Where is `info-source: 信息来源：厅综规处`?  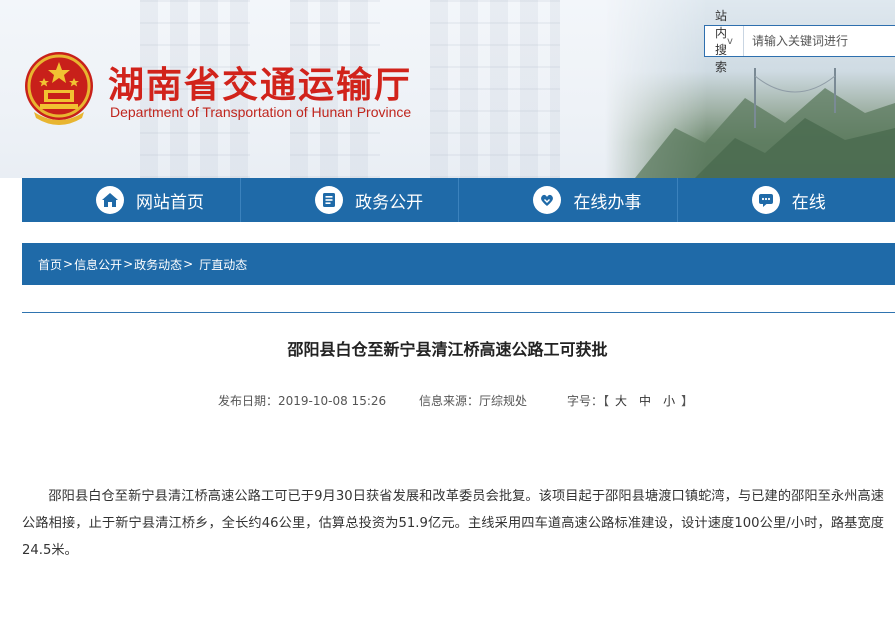
info-source: 信息来源：厅综规处 is located at coordinates (473, 401).